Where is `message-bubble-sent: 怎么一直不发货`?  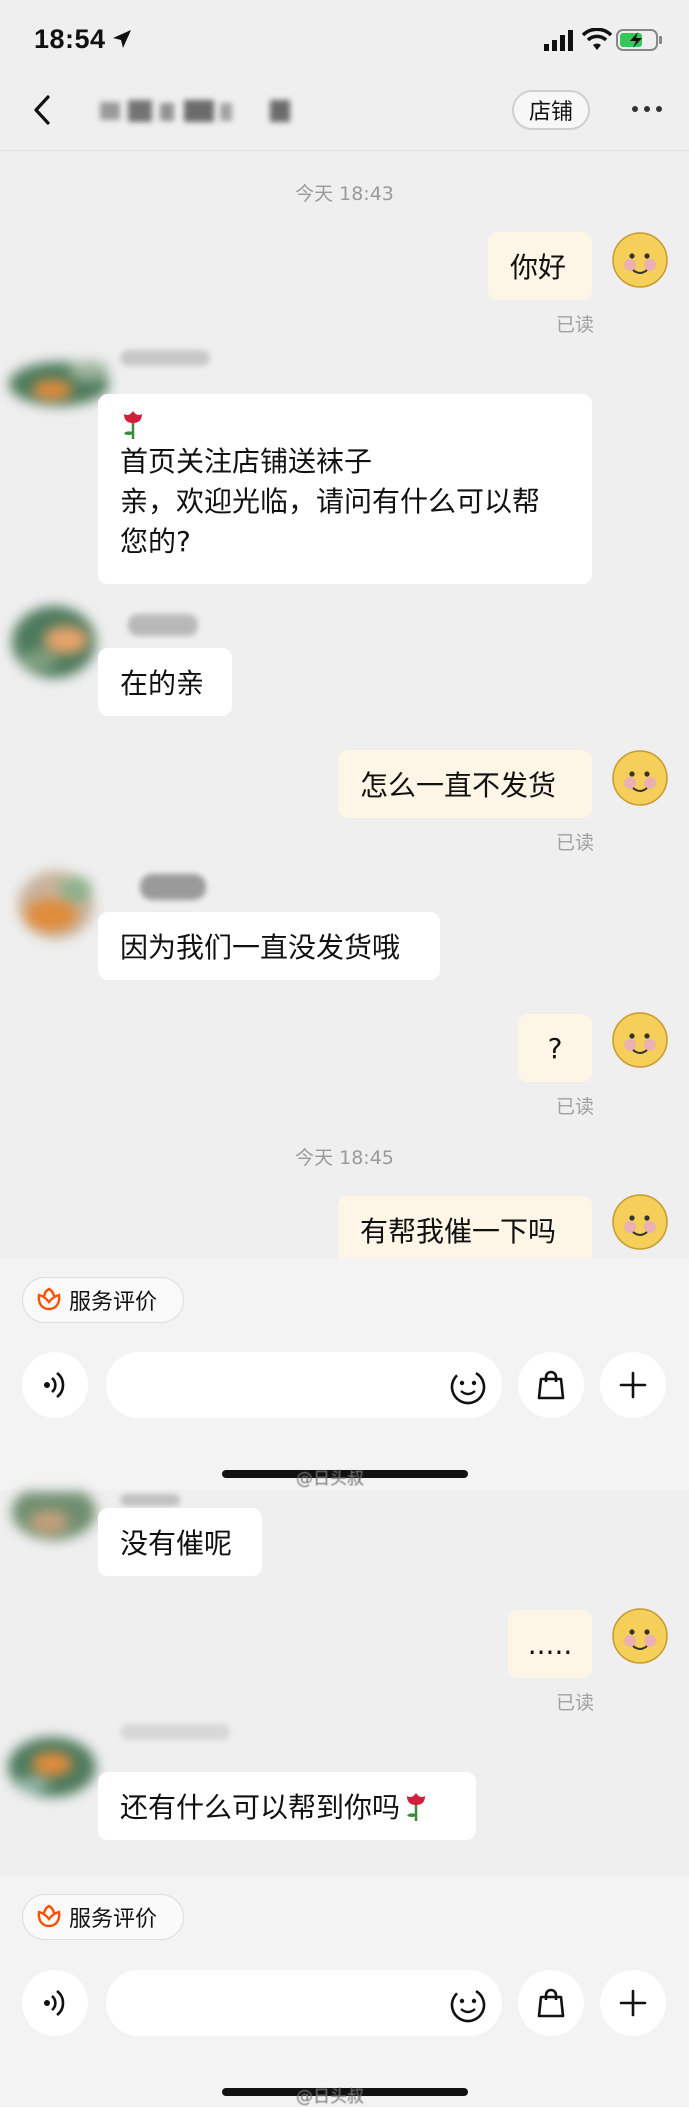
message-bubble-sent: 怎么一直不发货 is located at coordinates (465, 784).